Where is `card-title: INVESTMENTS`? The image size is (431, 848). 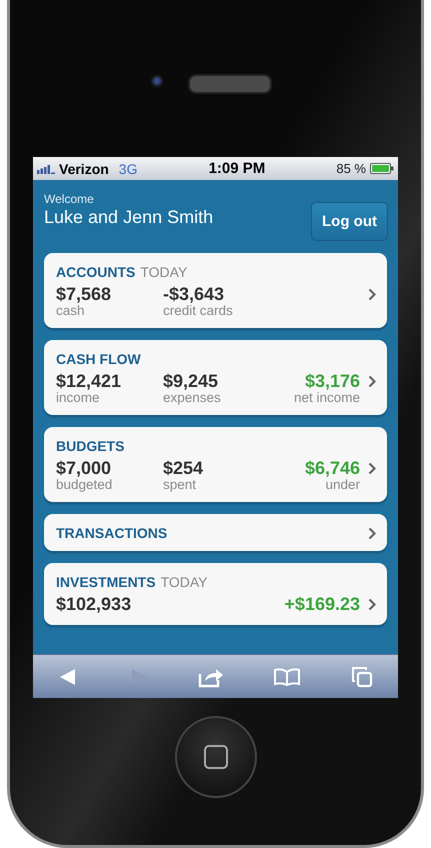
card-title: INVESTMENTS is located at coordinates (106, 582).